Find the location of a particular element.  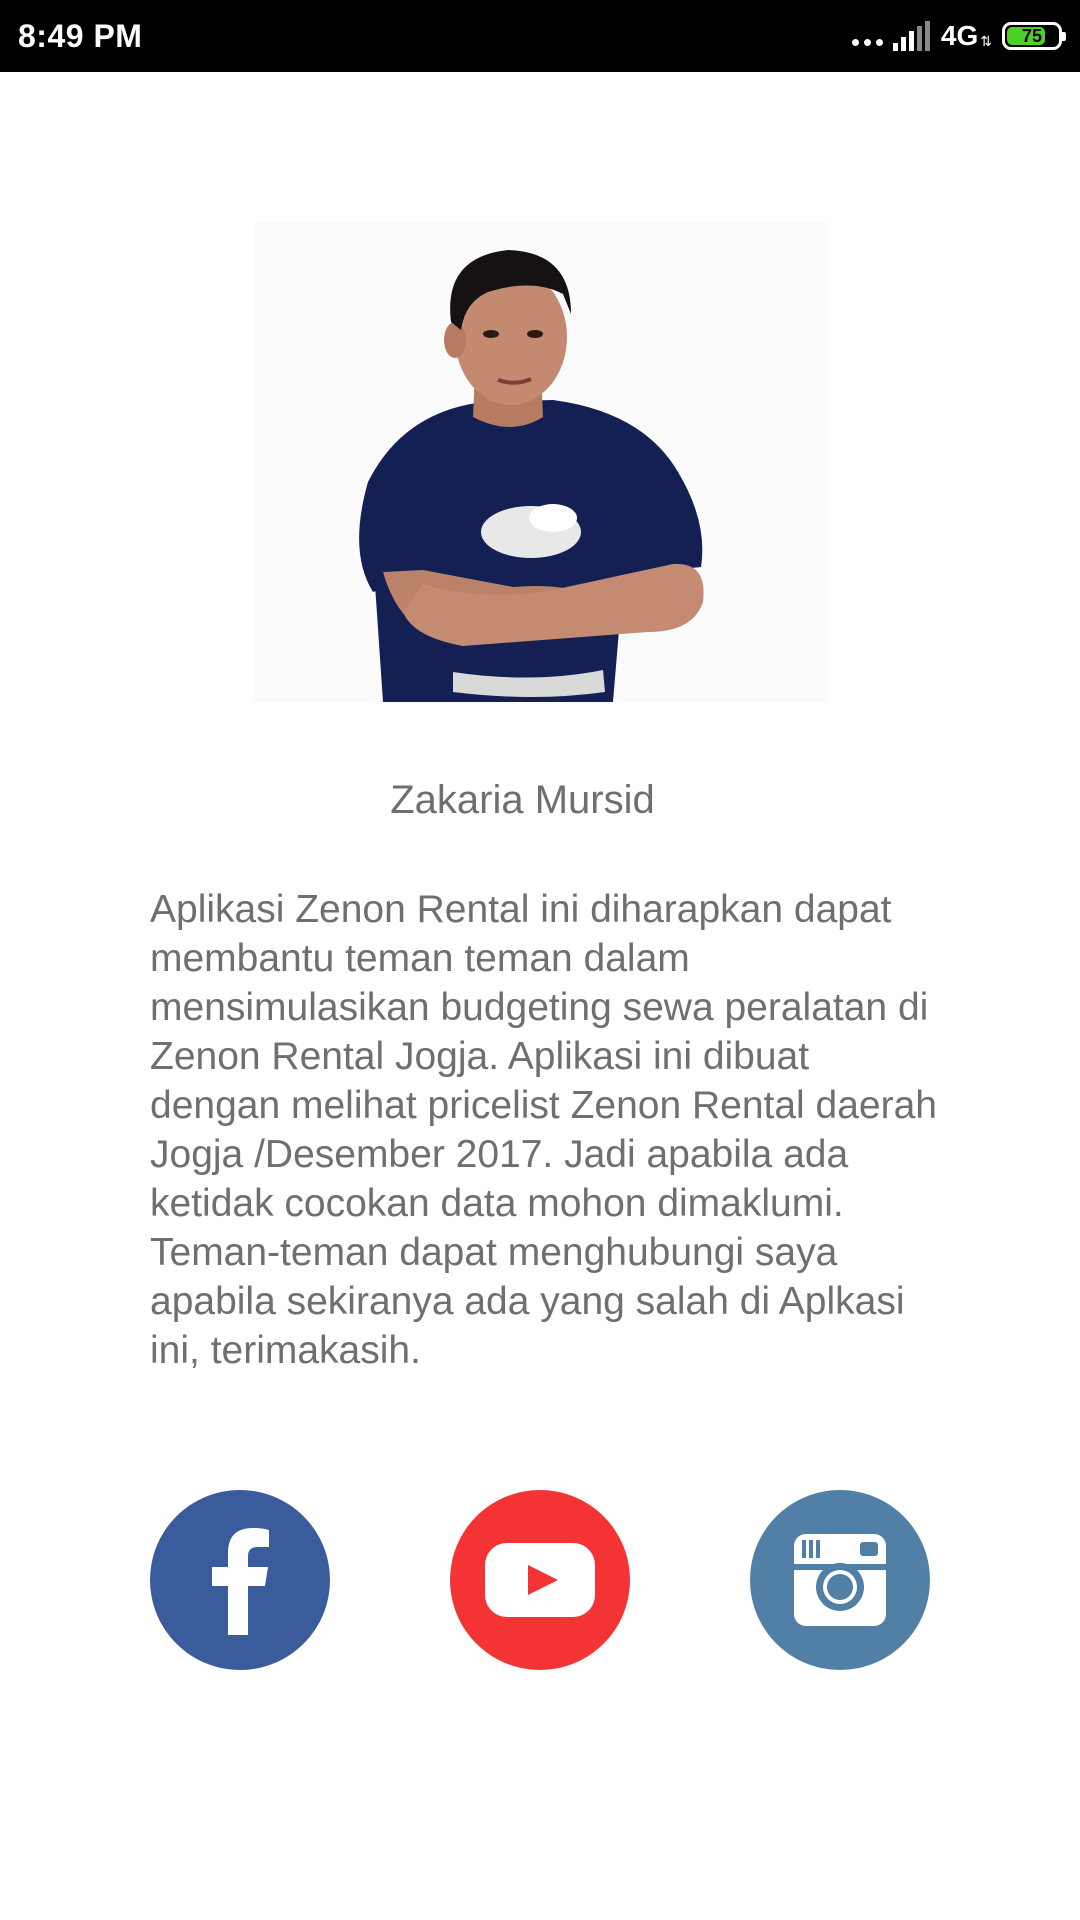

battery-level: 75 is located at coordinates (1032, 35).